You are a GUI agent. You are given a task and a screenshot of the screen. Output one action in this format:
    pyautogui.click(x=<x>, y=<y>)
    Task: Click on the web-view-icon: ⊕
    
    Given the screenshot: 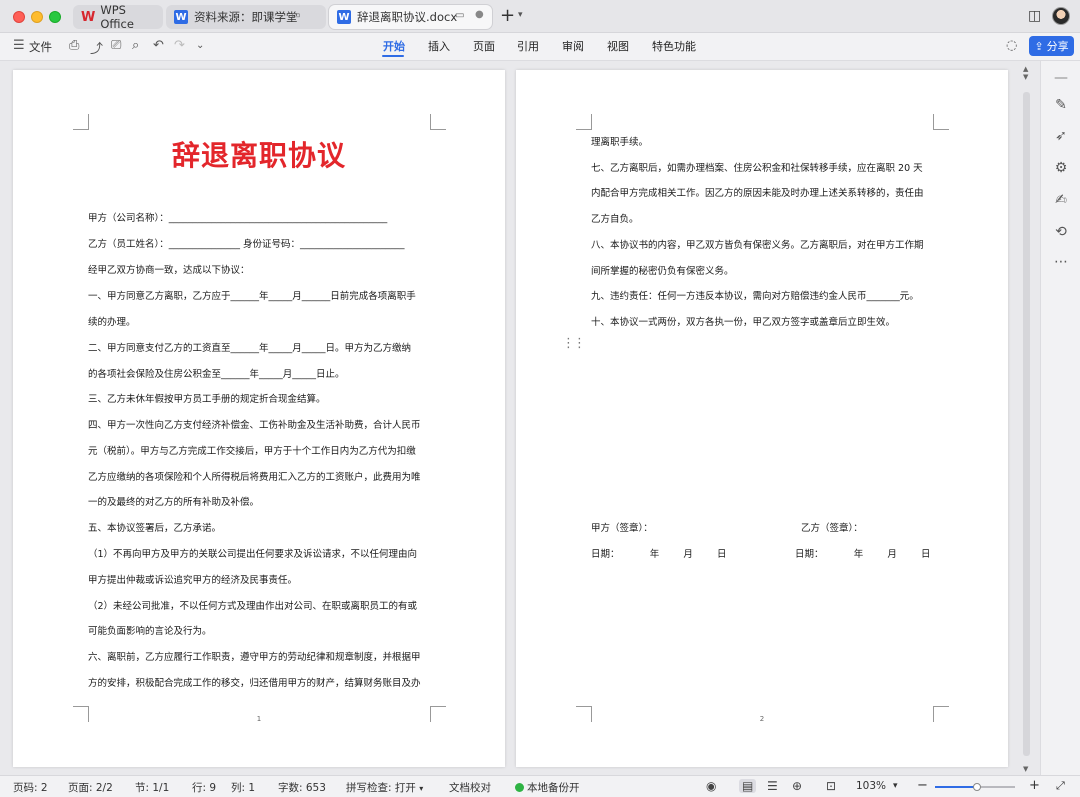 What is the action you would take?
    pyautogui.click(x=797, y=786)
    